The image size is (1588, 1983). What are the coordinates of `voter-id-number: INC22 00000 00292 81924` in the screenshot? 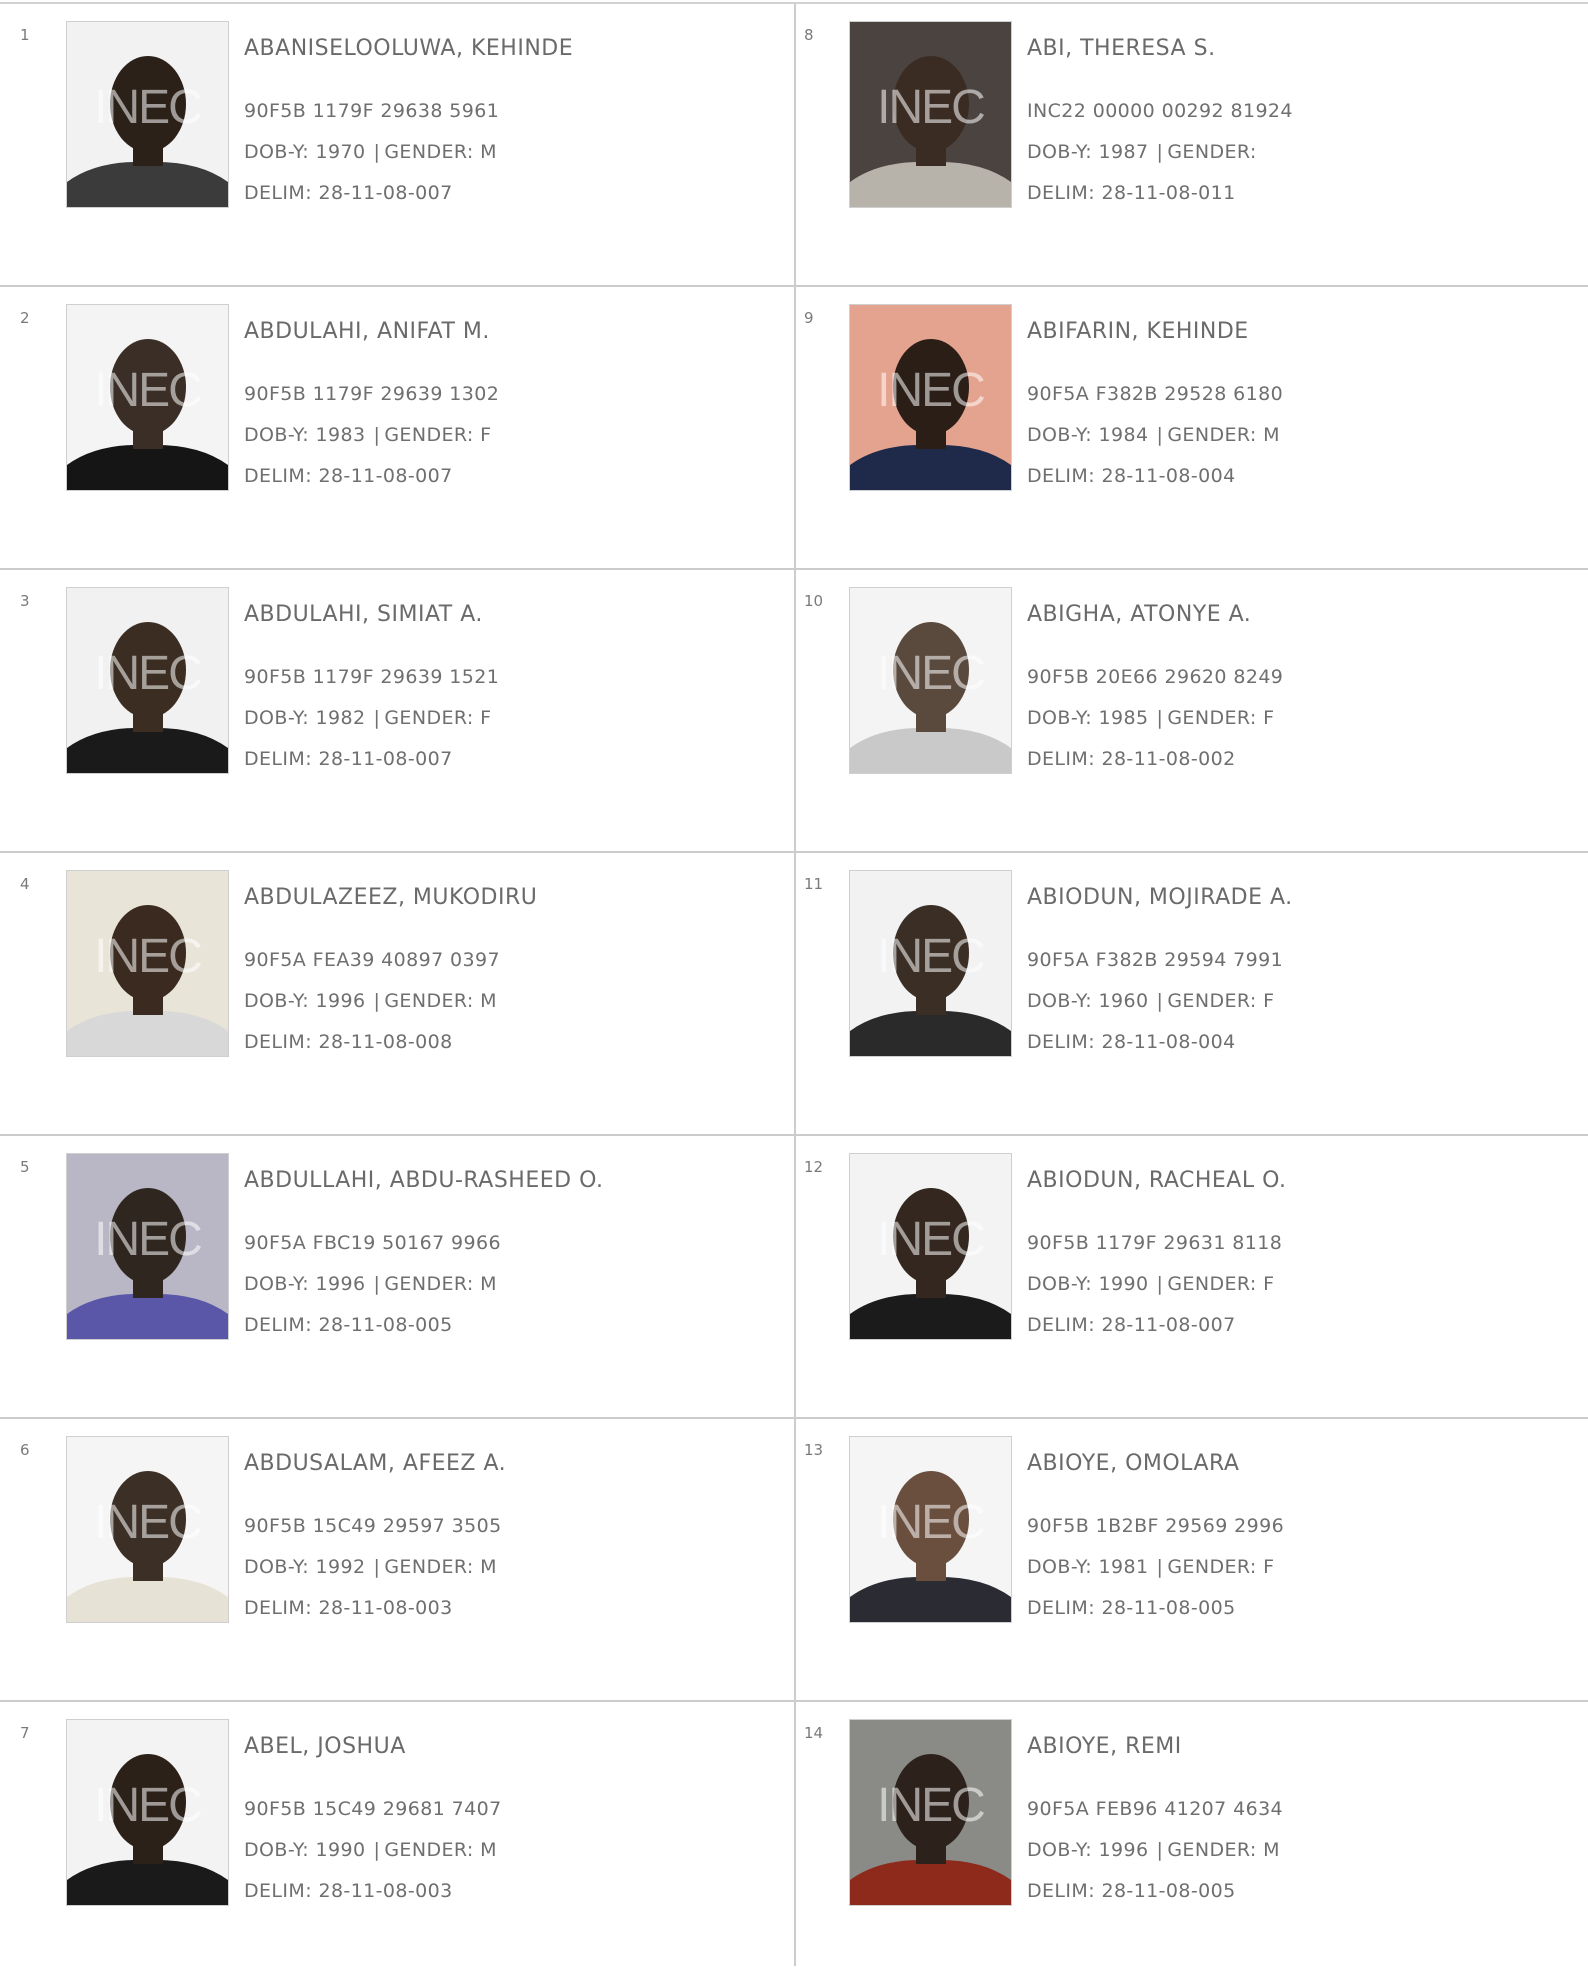 It's located at (1160, 111).